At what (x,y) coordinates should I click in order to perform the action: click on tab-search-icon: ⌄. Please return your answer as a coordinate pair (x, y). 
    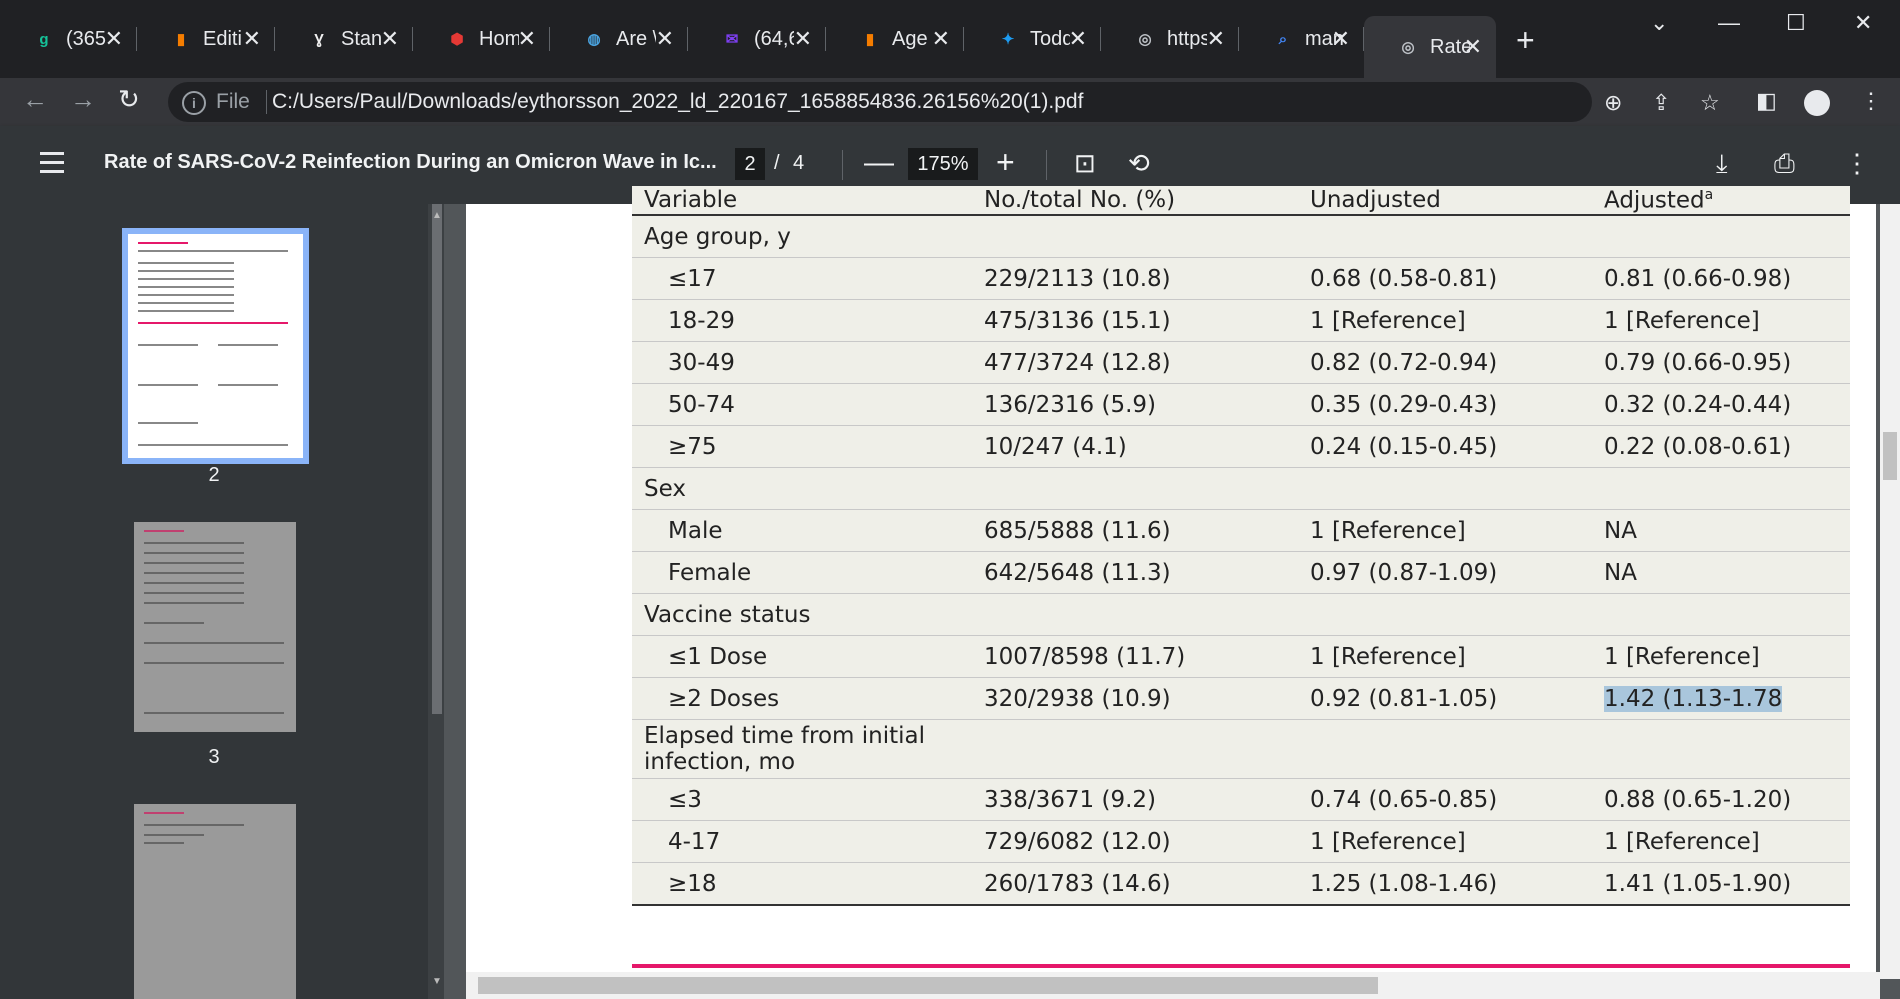
    Looking at the image, I should click on (1659, 23).